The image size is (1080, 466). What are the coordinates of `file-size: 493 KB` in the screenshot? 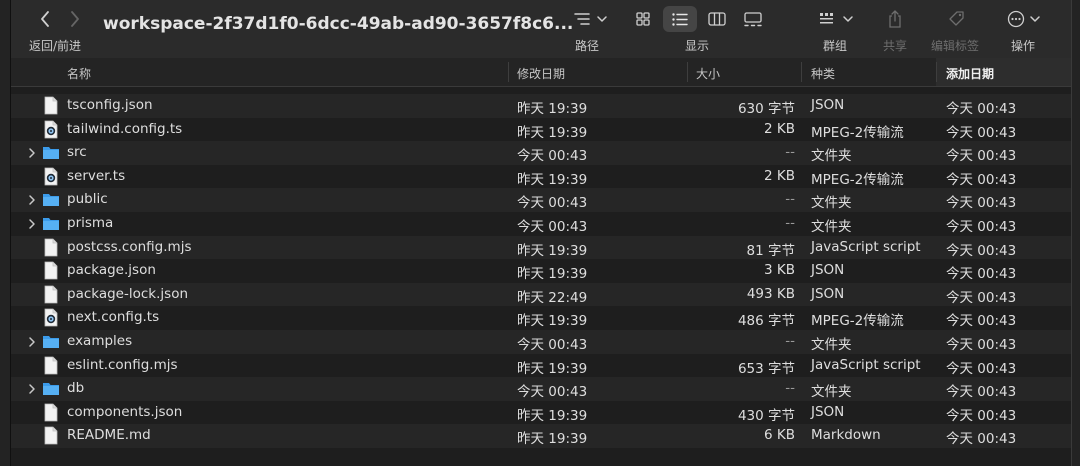 It's located at (770, 293).